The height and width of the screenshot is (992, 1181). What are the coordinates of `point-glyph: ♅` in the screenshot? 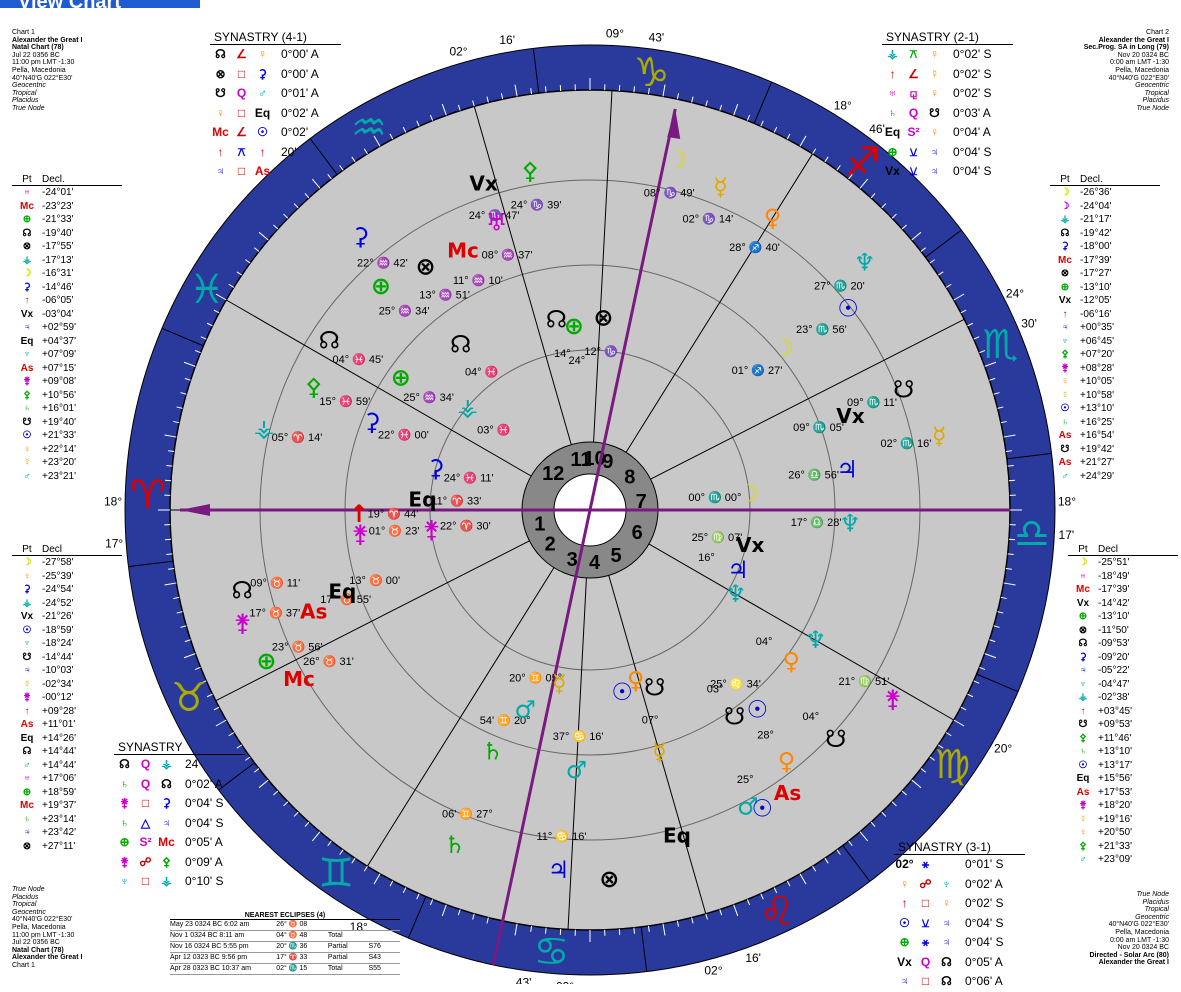 It's located at (27, 779).